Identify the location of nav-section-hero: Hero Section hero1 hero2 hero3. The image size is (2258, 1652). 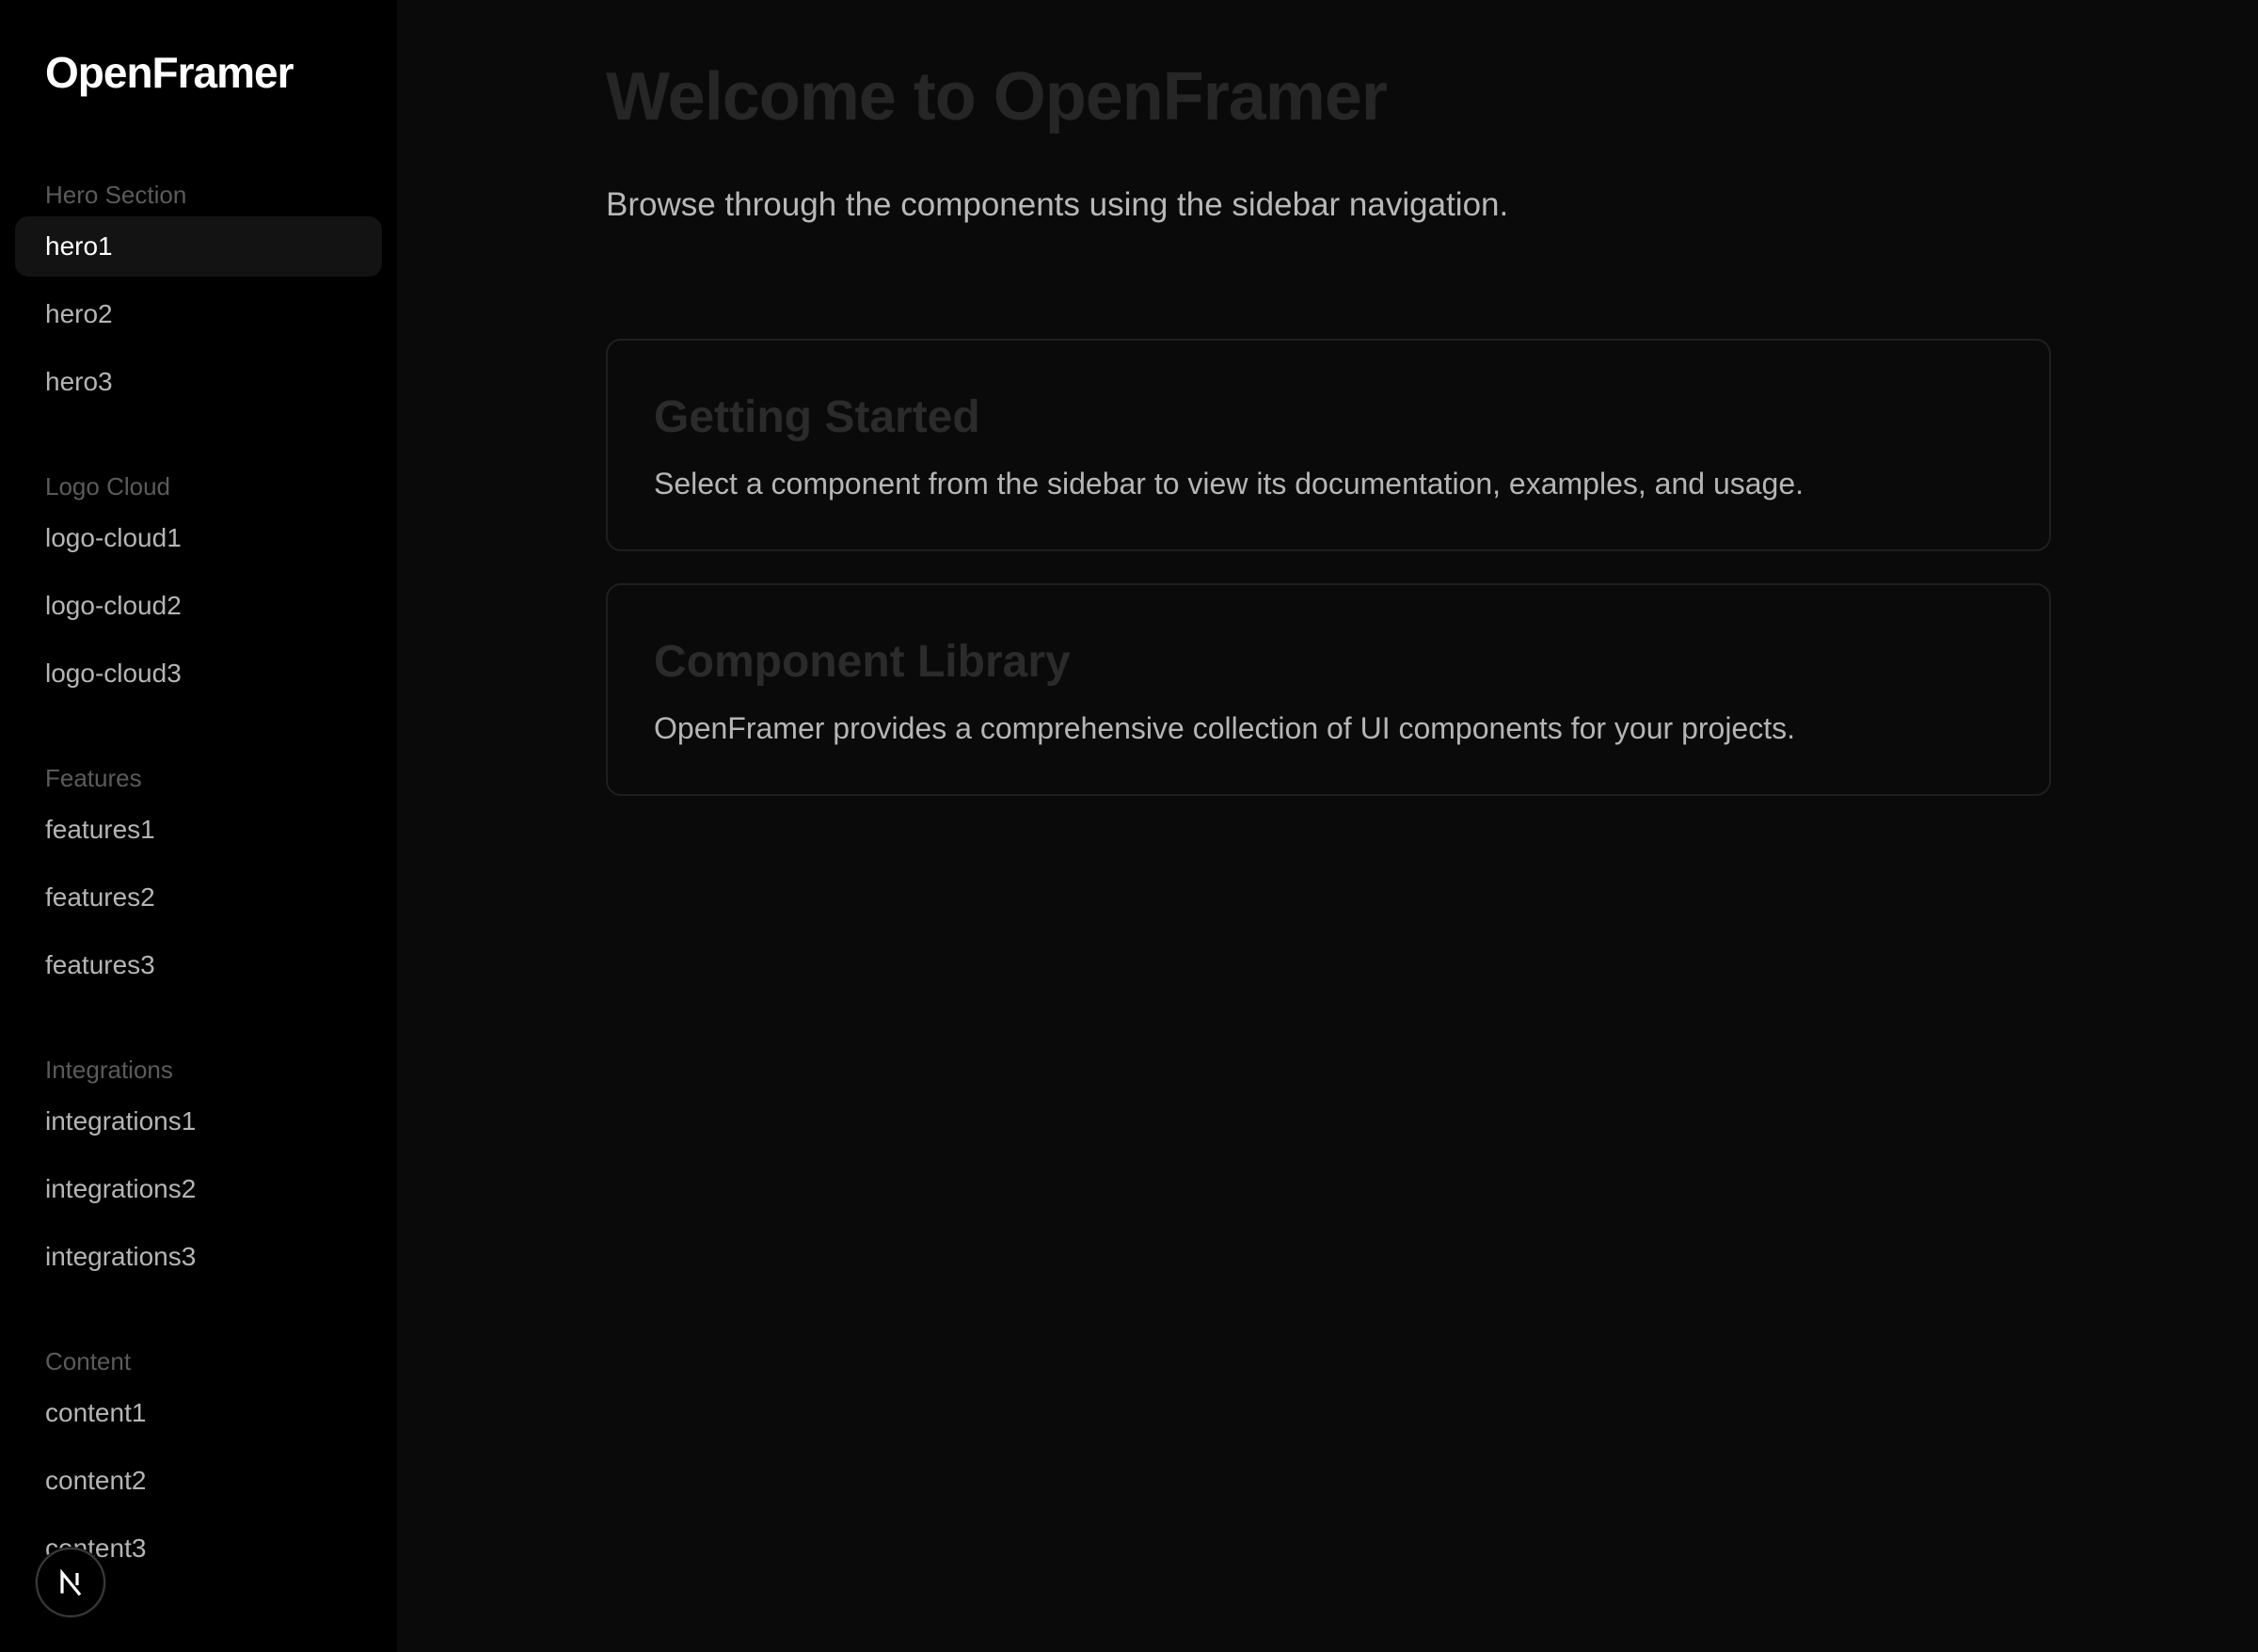
(198, 295).